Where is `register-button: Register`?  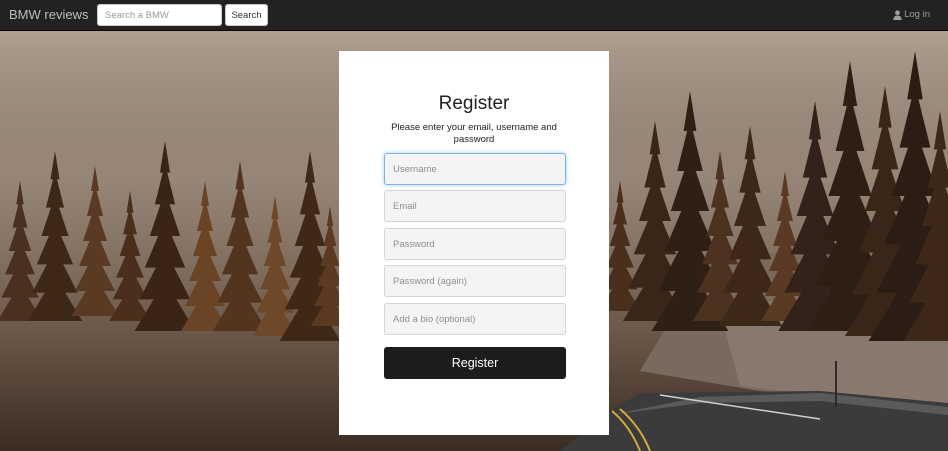 register-button: Register is located at coordinates (475, 363).